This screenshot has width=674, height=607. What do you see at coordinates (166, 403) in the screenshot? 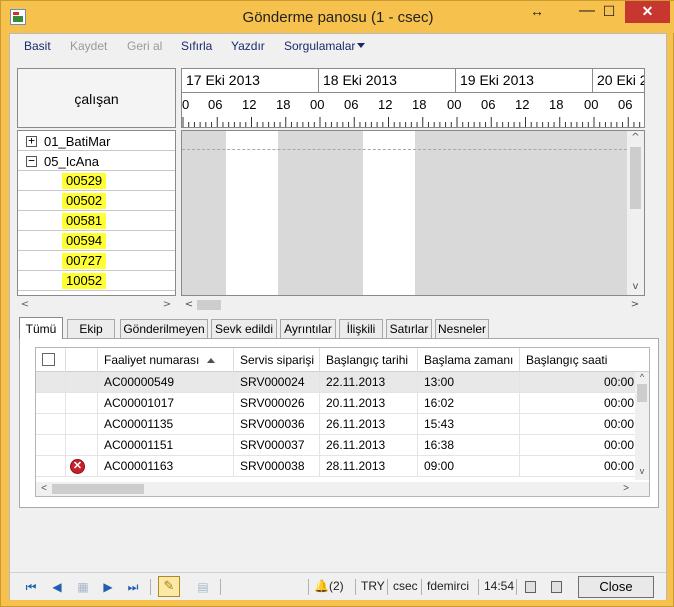
I see `activity-number-cell: AC00001017` at bounding box center [166, 403].